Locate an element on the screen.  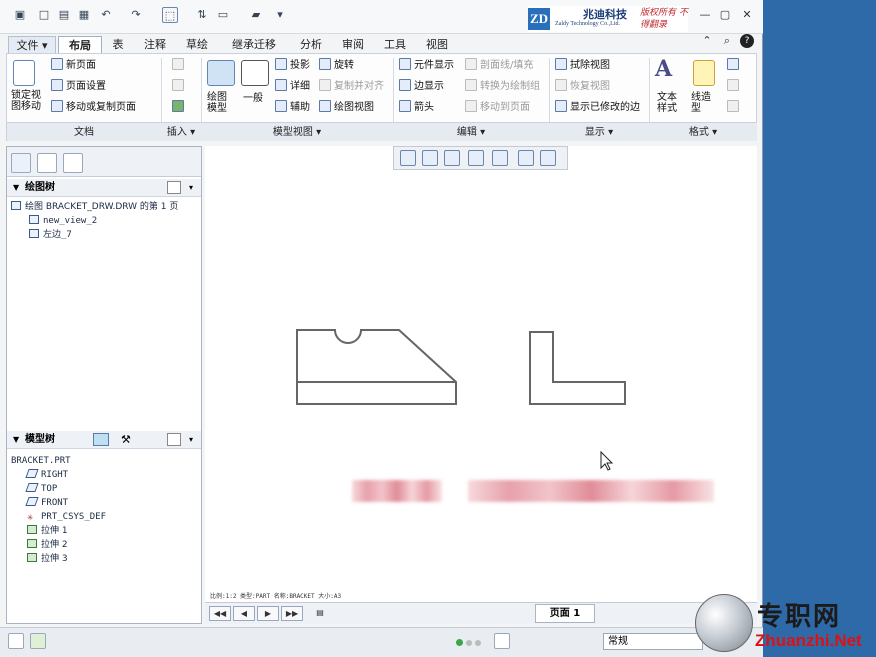
undo-icon: ↶ is located at coordinates (106, 15).